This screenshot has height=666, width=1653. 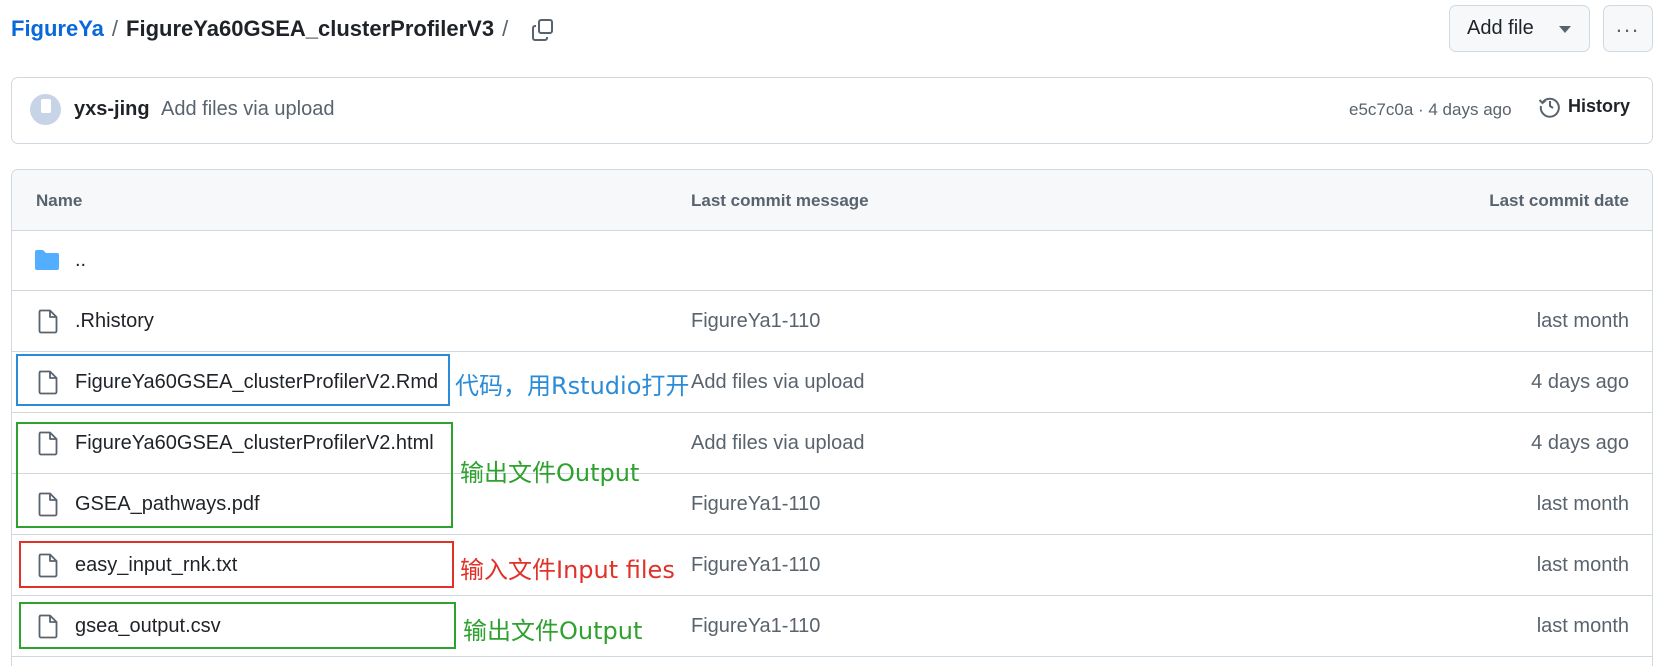 What do you see at coordinates (47, 260) in the screenshot?
I see `folder-icon` at bounding box center [47, 260].